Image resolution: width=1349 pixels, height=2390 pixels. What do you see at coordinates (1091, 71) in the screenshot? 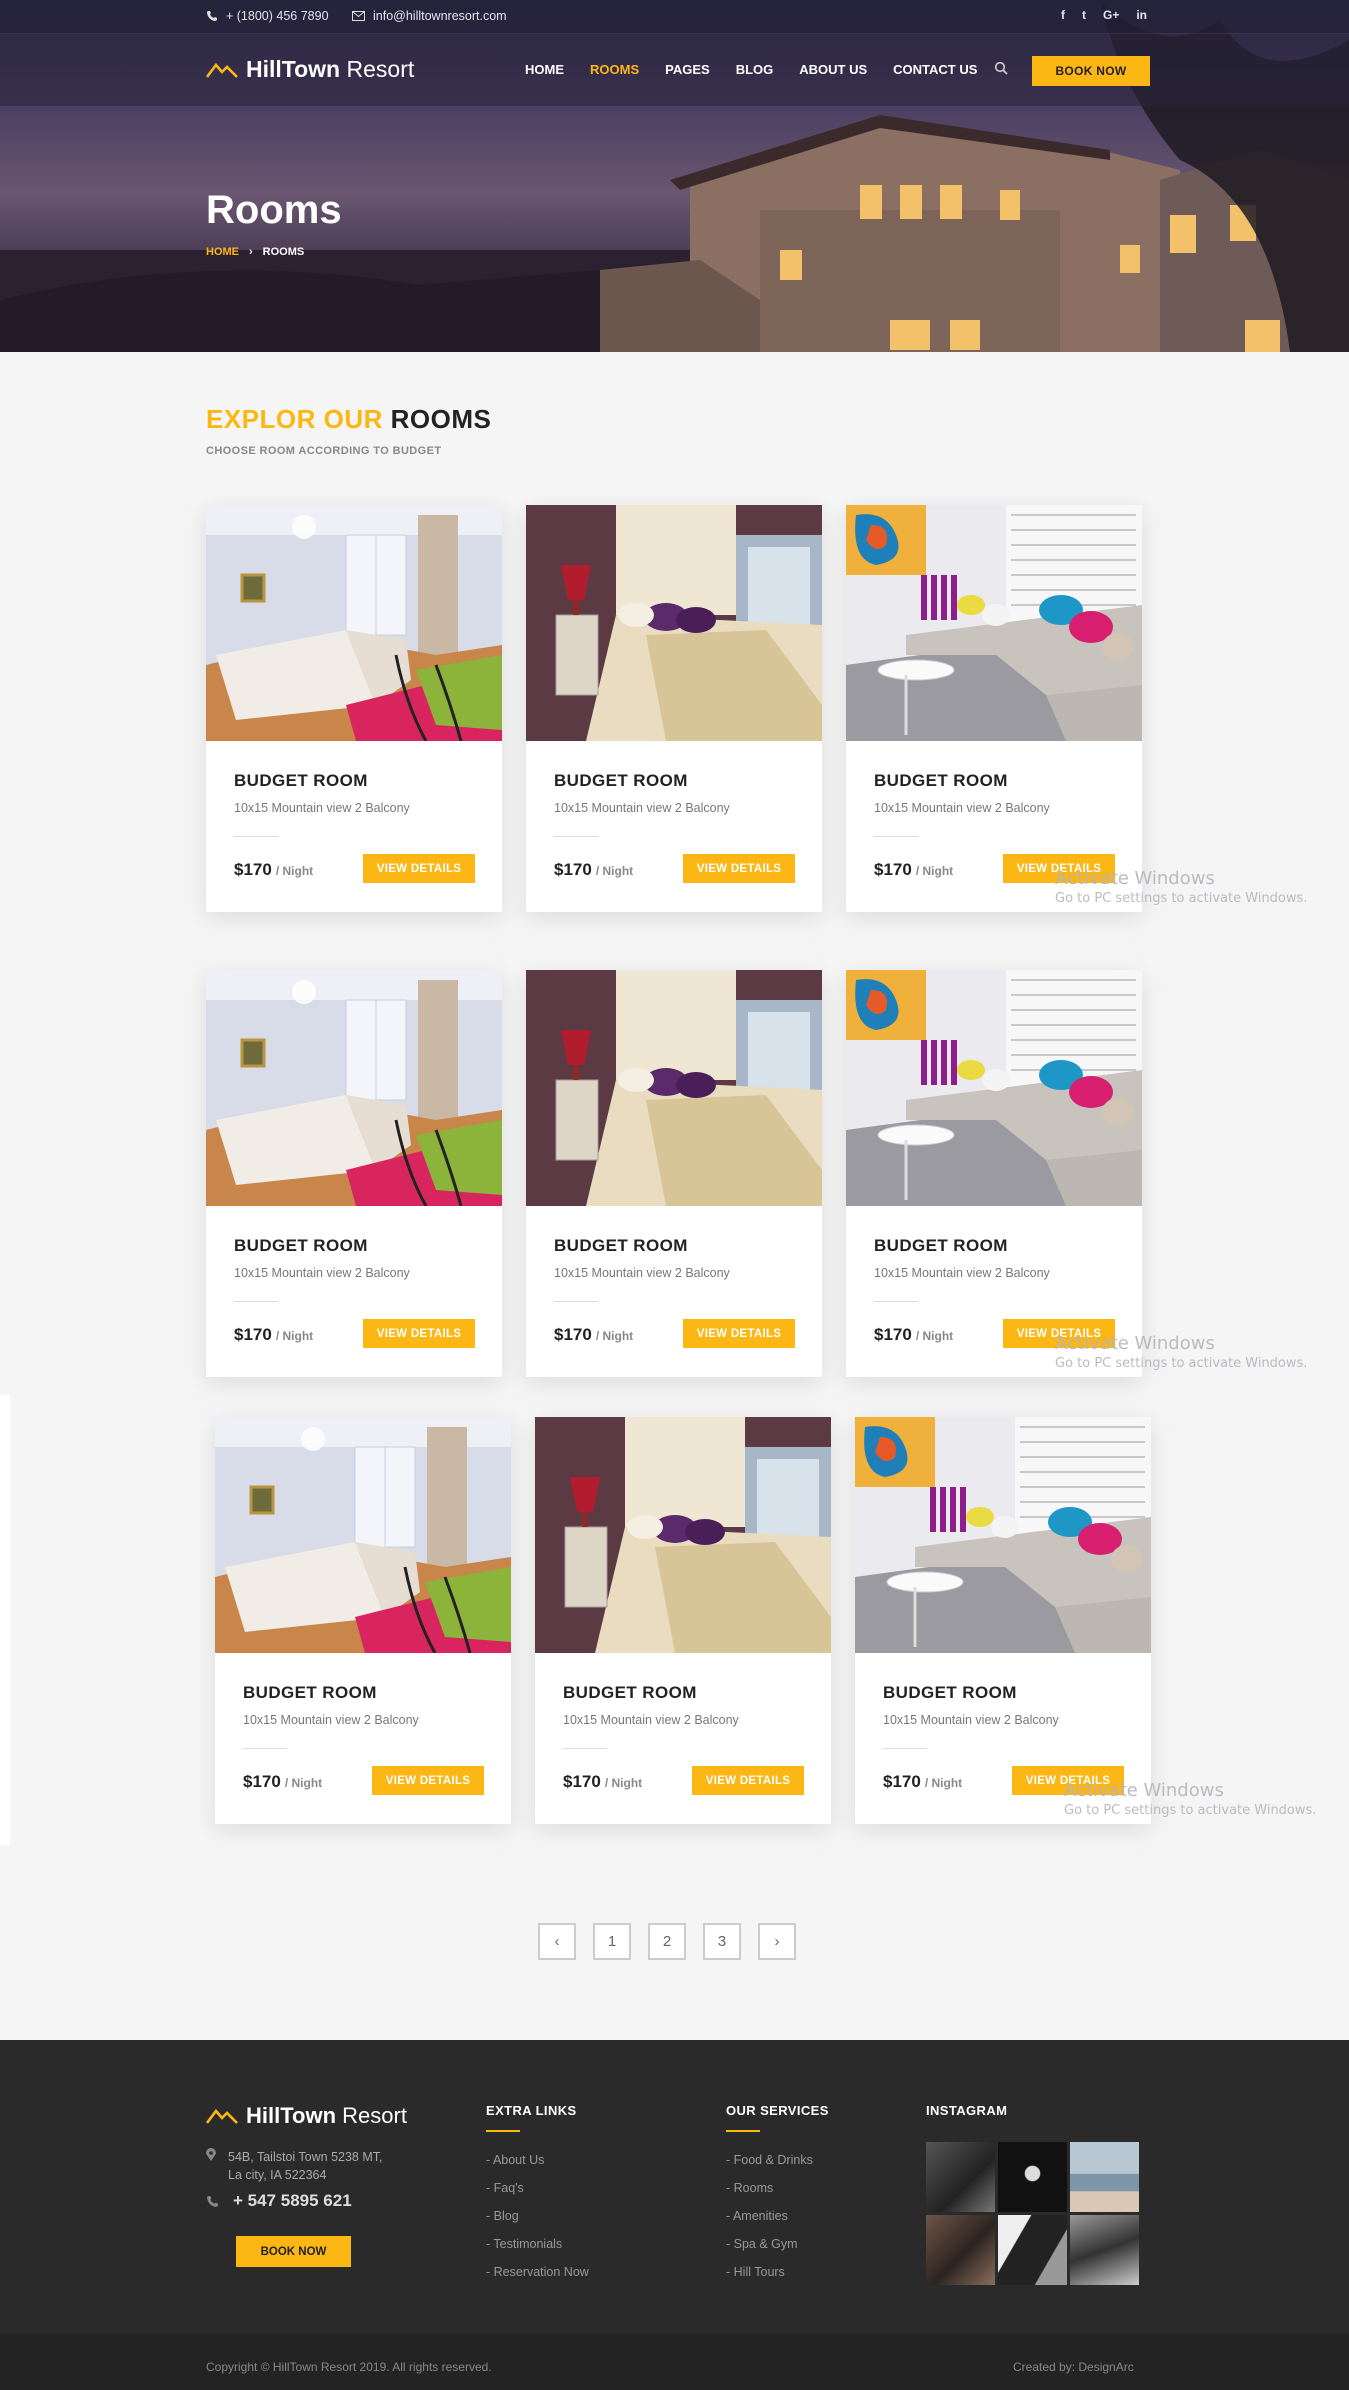
I see `book-now-button: BOOK NOW` at bounding box center [1091, 71].